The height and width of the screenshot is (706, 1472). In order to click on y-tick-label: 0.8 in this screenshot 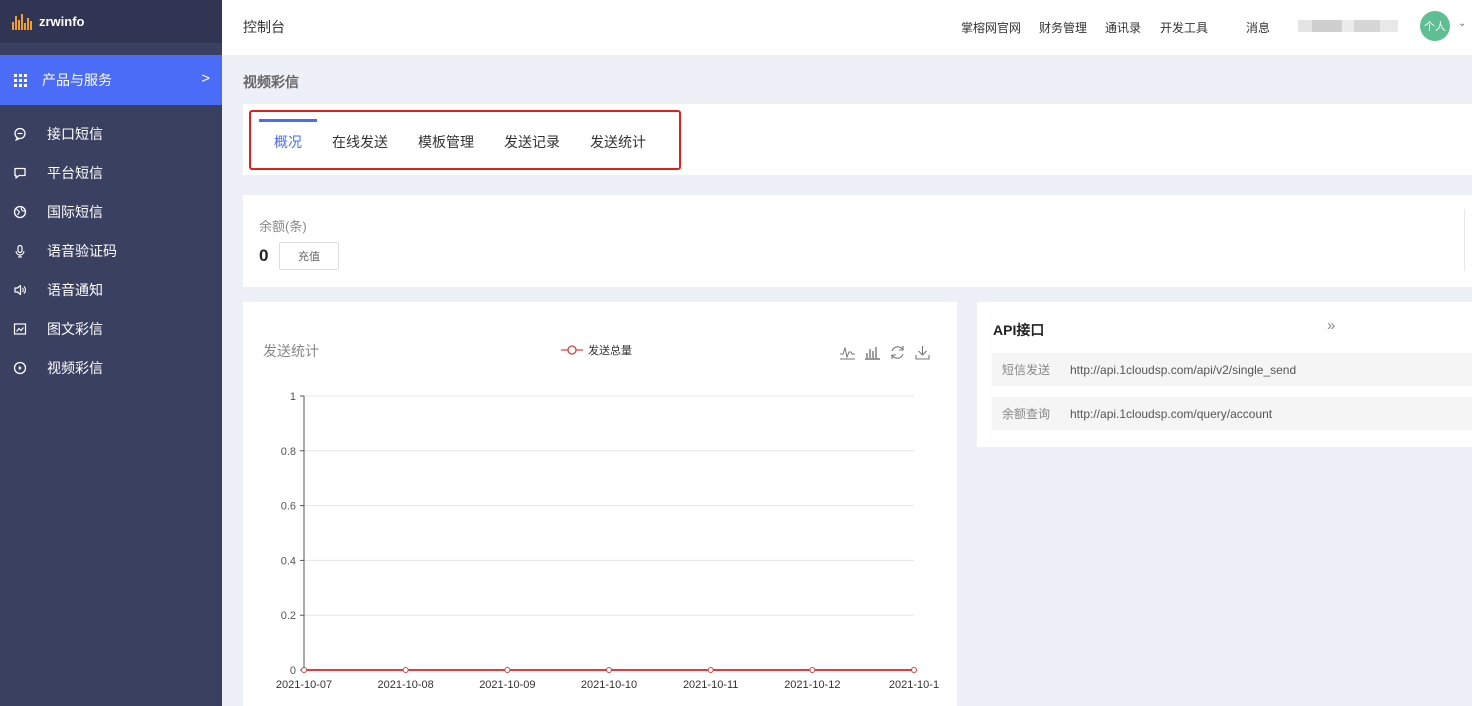, I will do `click(288, 452)`.